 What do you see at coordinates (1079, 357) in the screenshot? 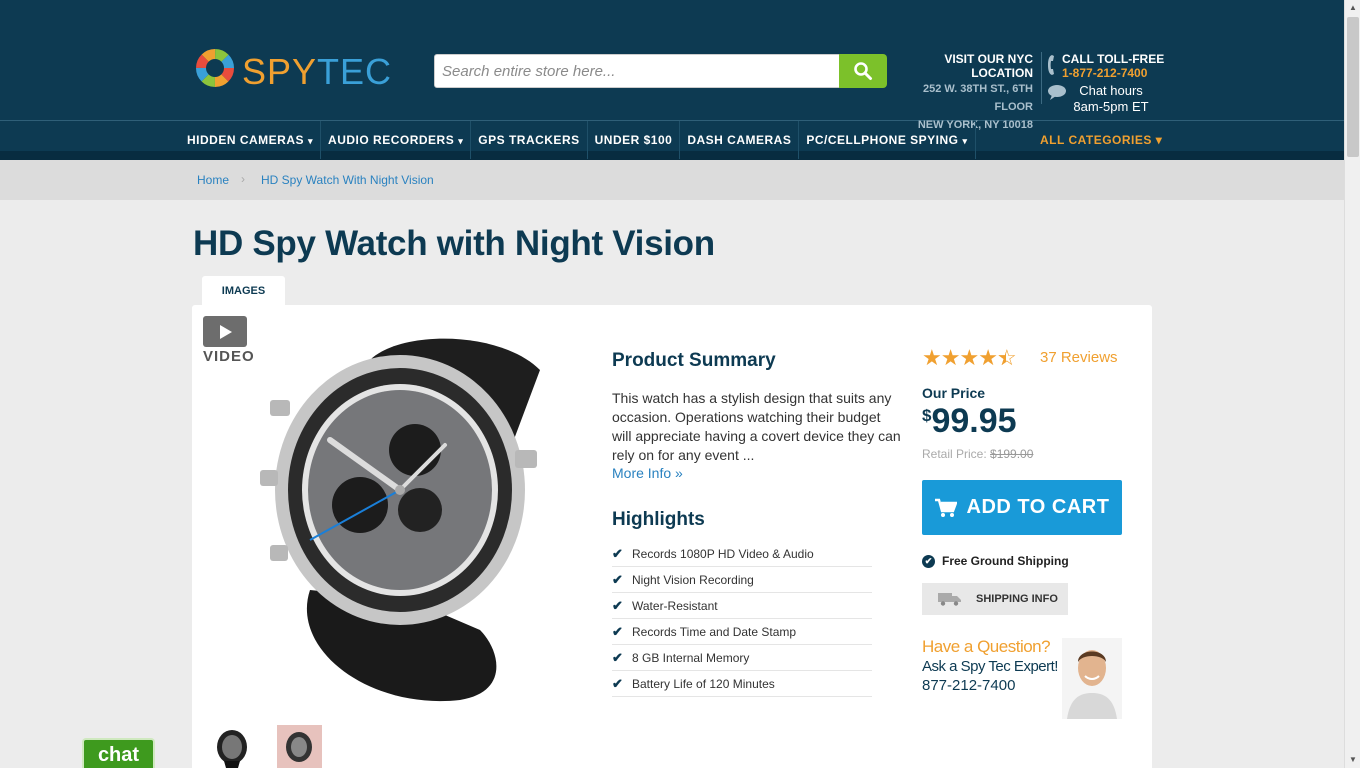
I see `reviews-link: 37 Reviews` at bounding box center [1079, 357].